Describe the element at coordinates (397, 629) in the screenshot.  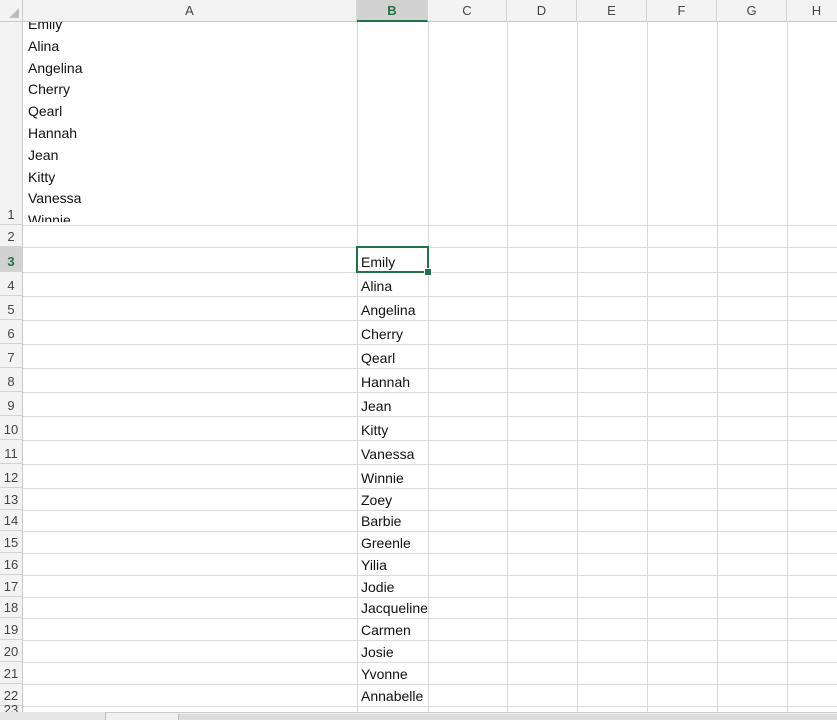
I see `cell-b19: Carmen` at that location.